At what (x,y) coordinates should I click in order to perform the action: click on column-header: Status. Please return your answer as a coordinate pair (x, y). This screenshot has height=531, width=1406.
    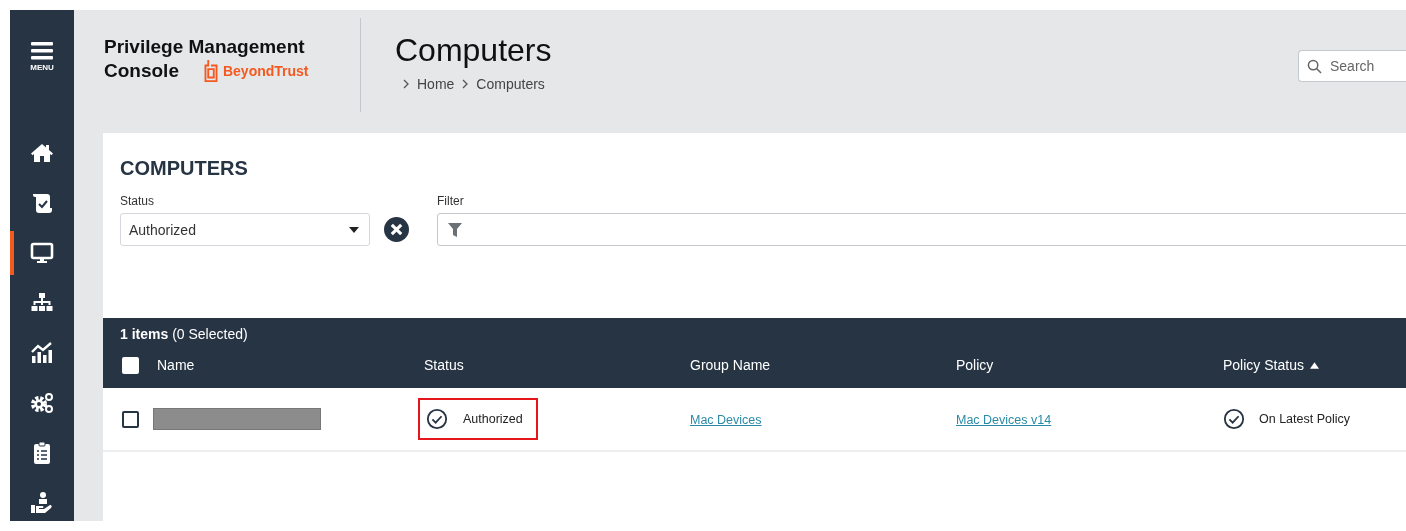
    Looking at the image, I should click on (444, 365).